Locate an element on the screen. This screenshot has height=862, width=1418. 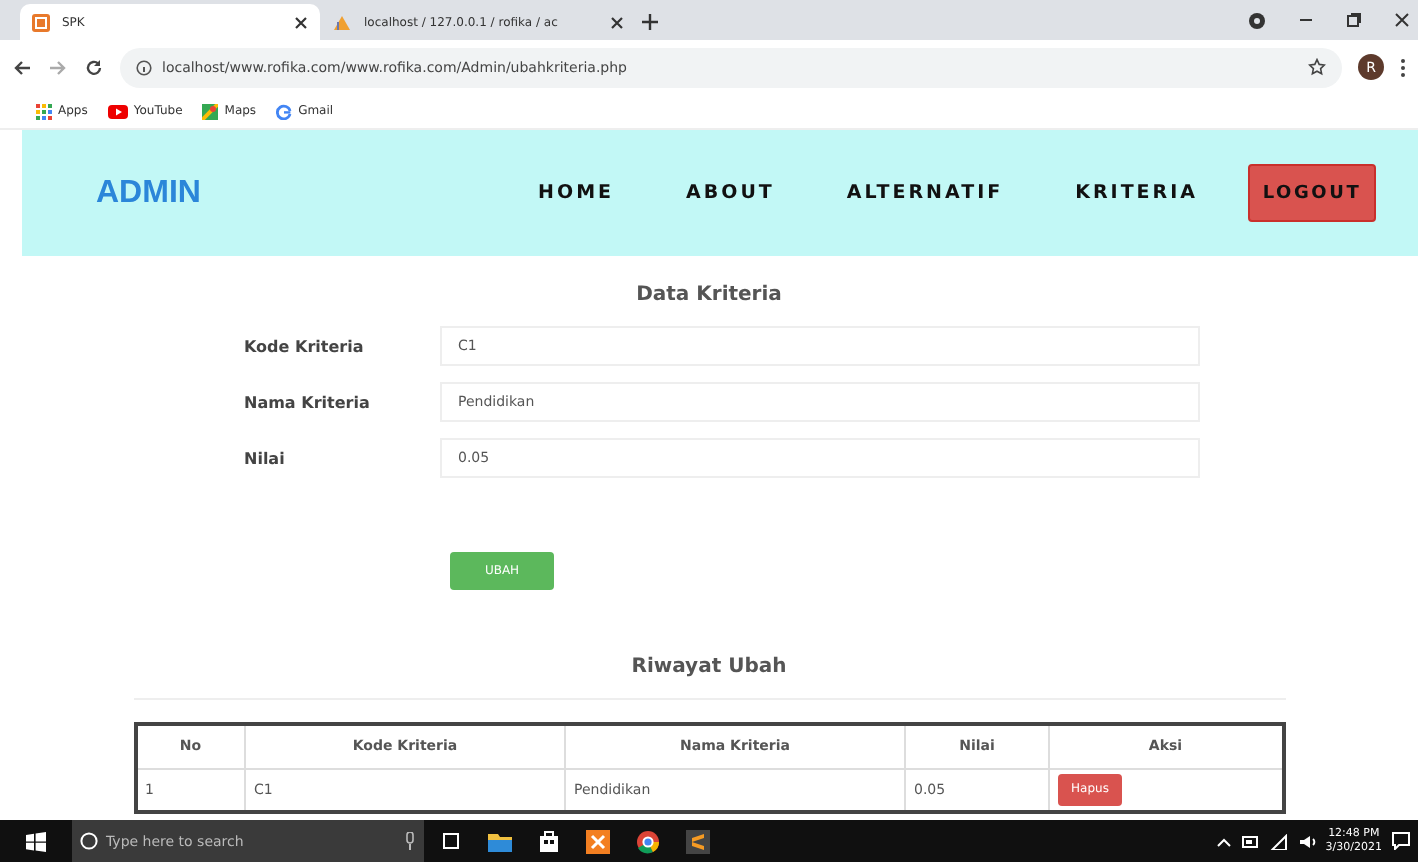
store-icon is located at coordinates (549, 841).